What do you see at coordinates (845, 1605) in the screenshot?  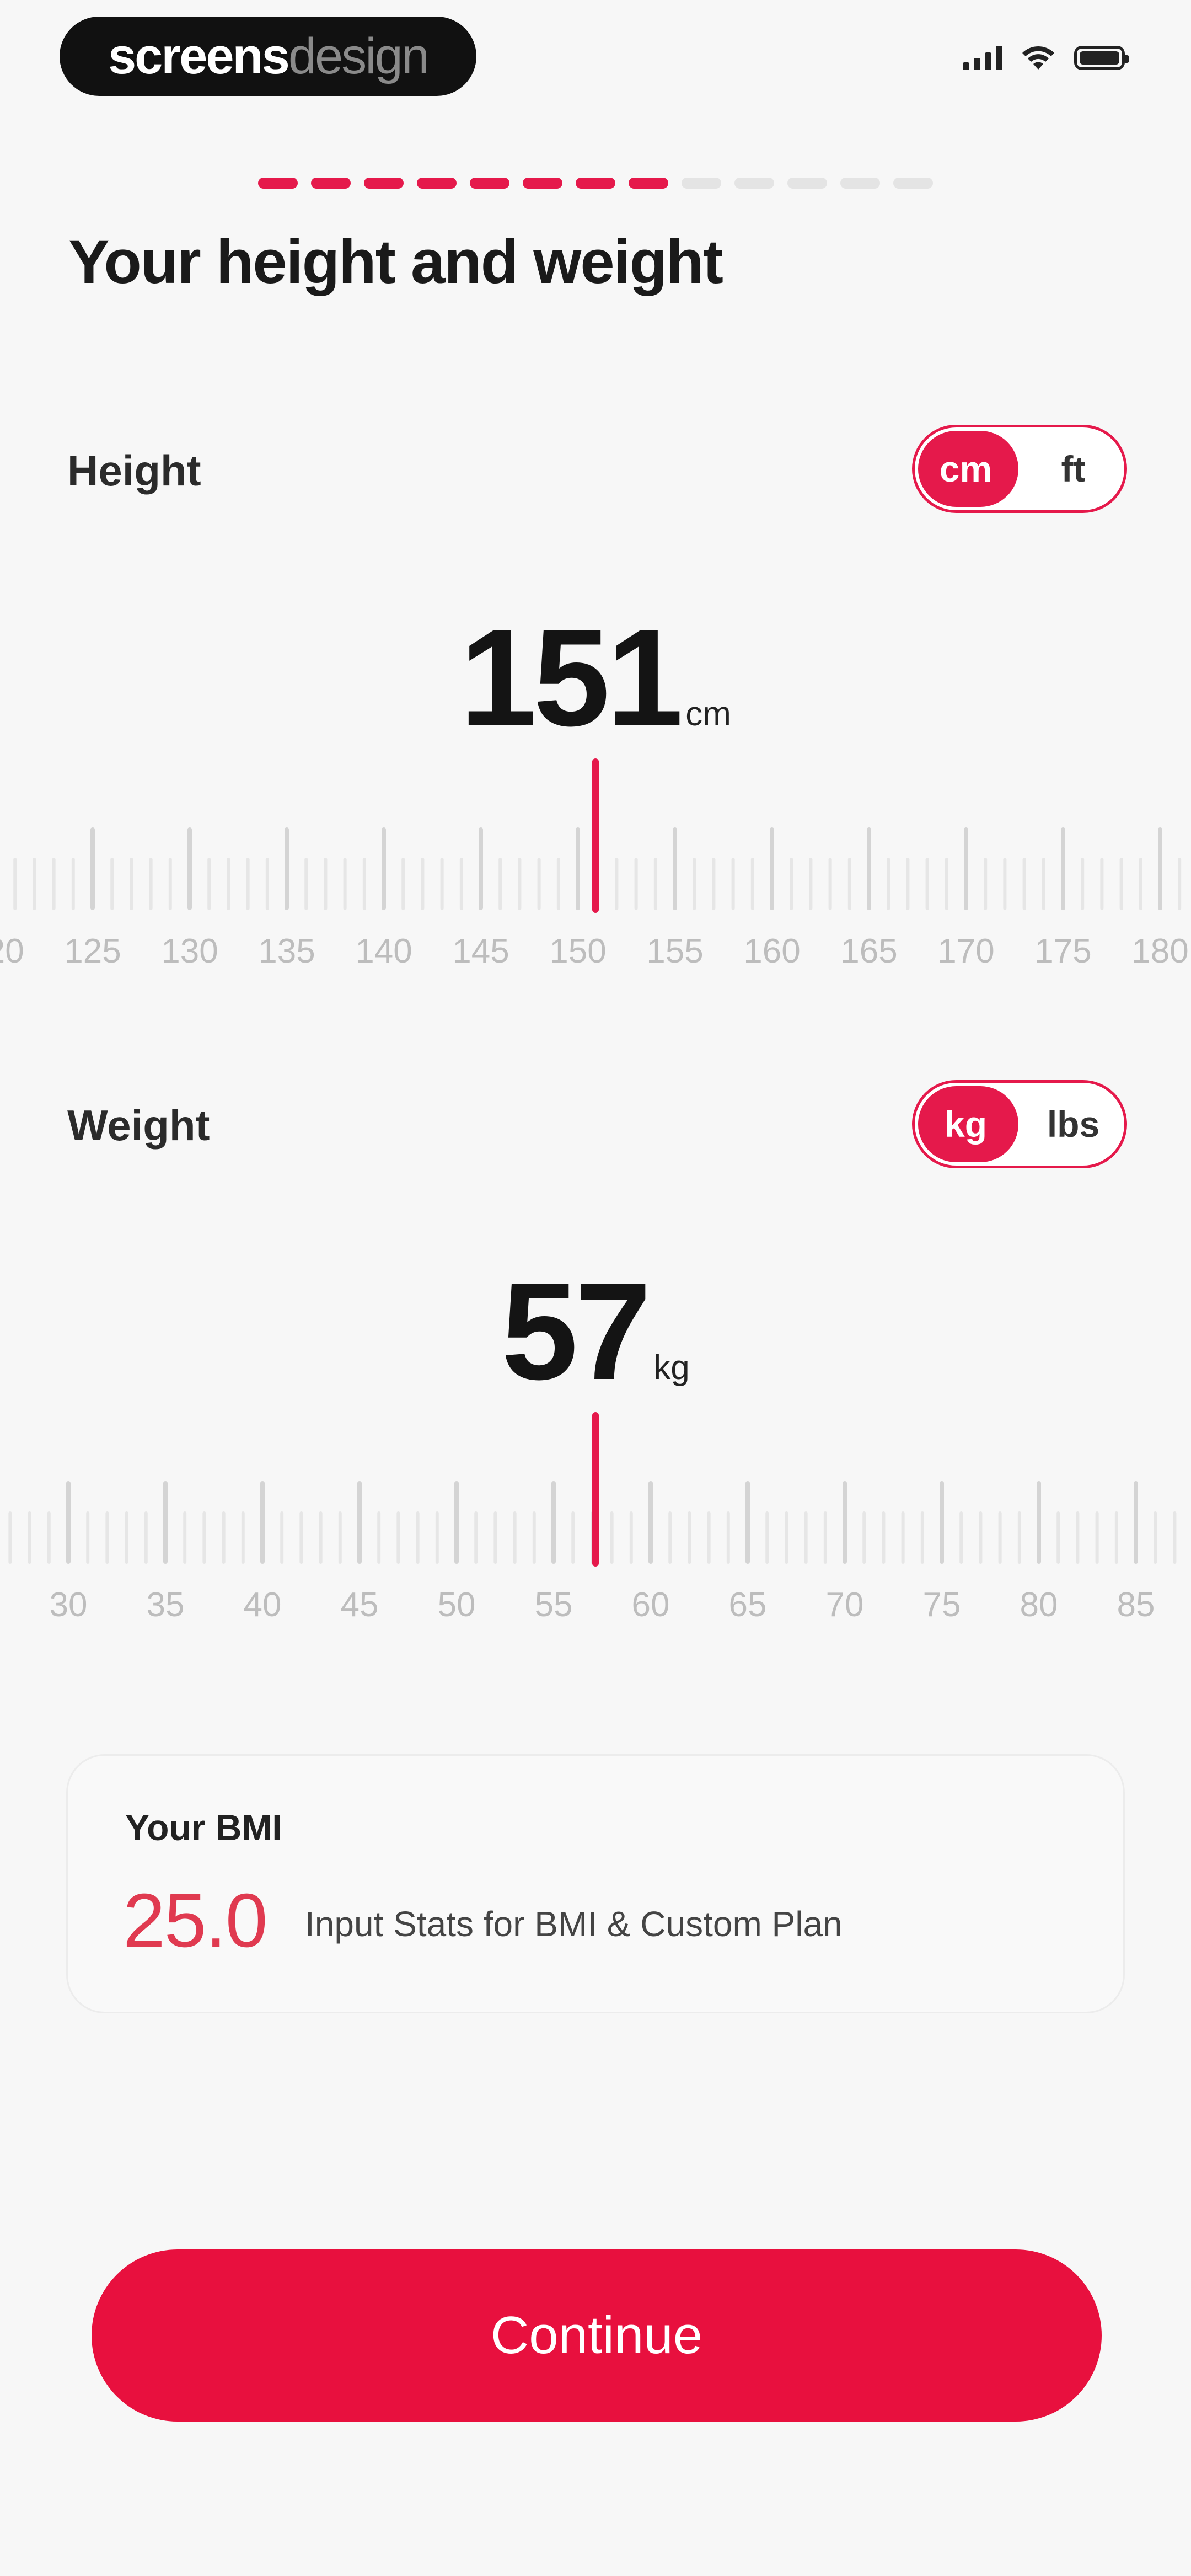 I see `ruler-tick-label: 70` at bounding box center [845, 1605].